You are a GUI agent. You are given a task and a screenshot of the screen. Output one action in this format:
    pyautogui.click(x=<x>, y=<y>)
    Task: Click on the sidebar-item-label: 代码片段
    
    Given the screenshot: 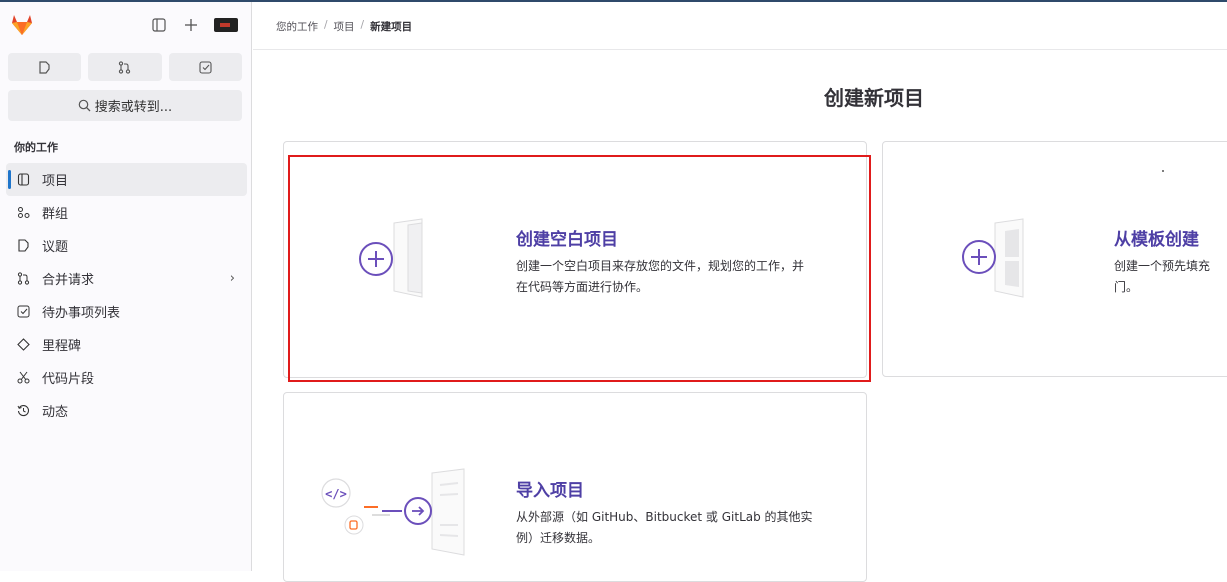 What is the action you would take?
    pyautogui.click(x=68, y=379)
    